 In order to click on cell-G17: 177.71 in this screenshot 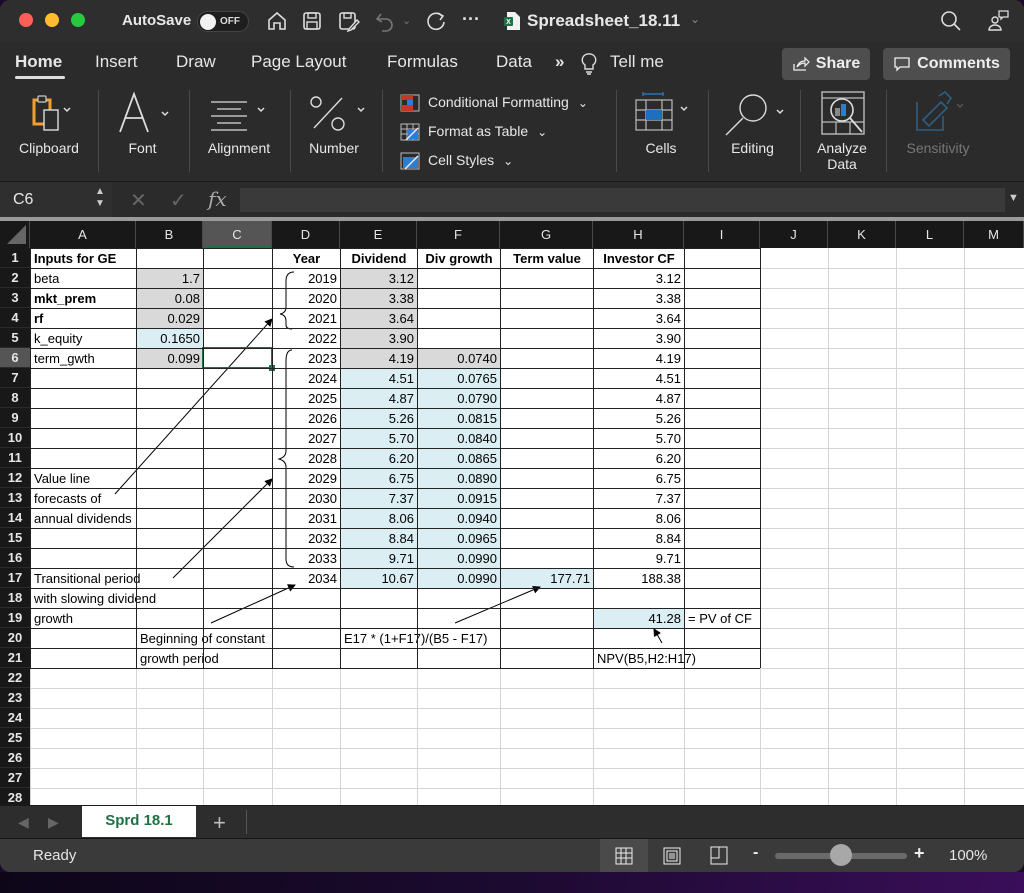, I will do `click(547, 579)`.